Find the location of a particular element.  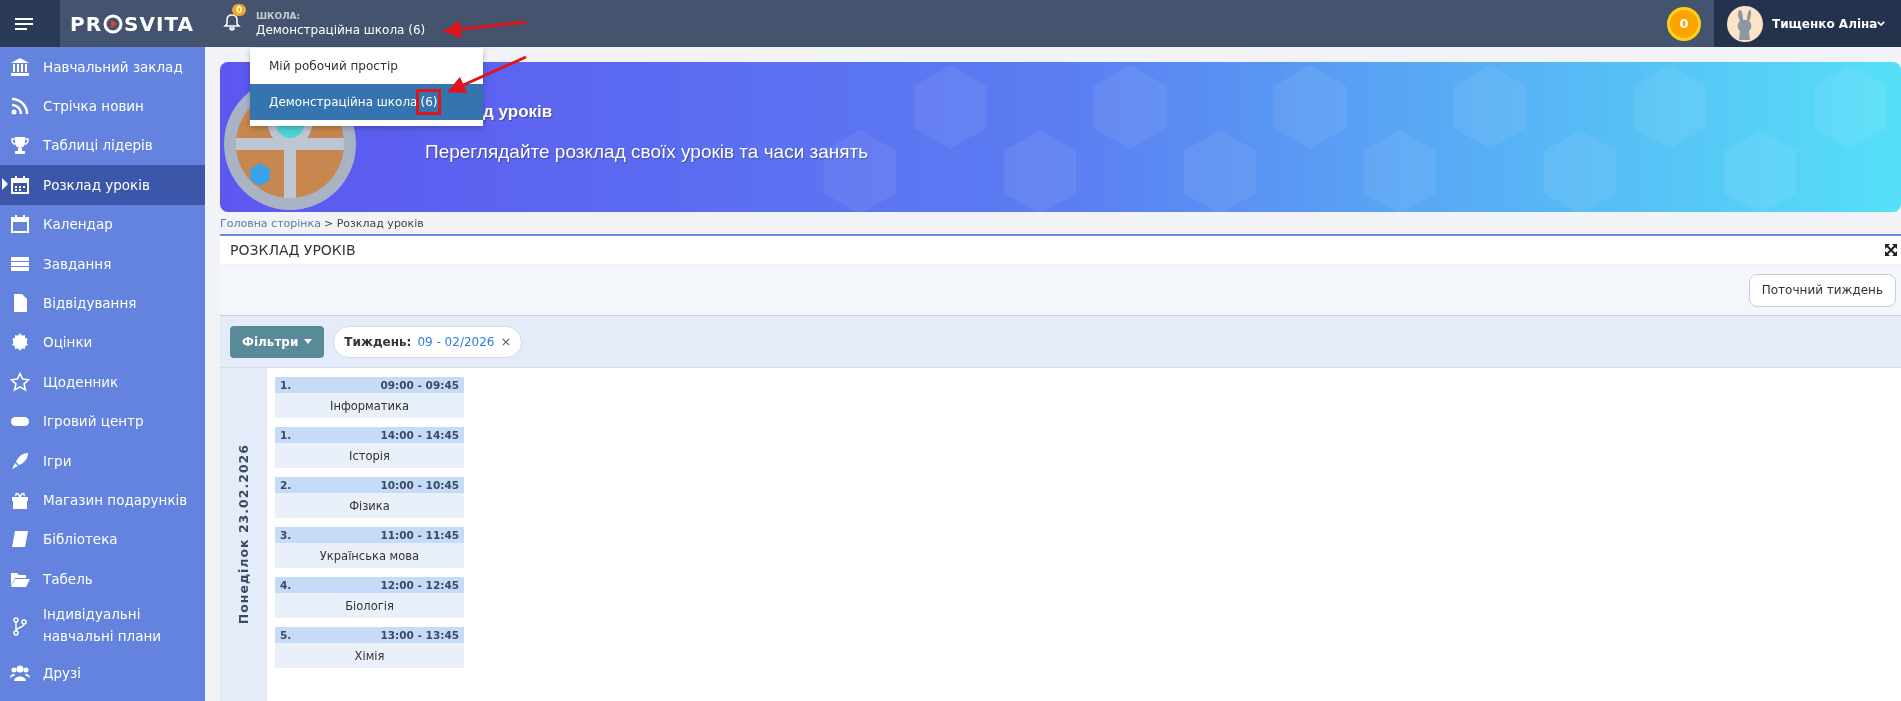

lesson-number: 4. is located at coordinates (286, 585).